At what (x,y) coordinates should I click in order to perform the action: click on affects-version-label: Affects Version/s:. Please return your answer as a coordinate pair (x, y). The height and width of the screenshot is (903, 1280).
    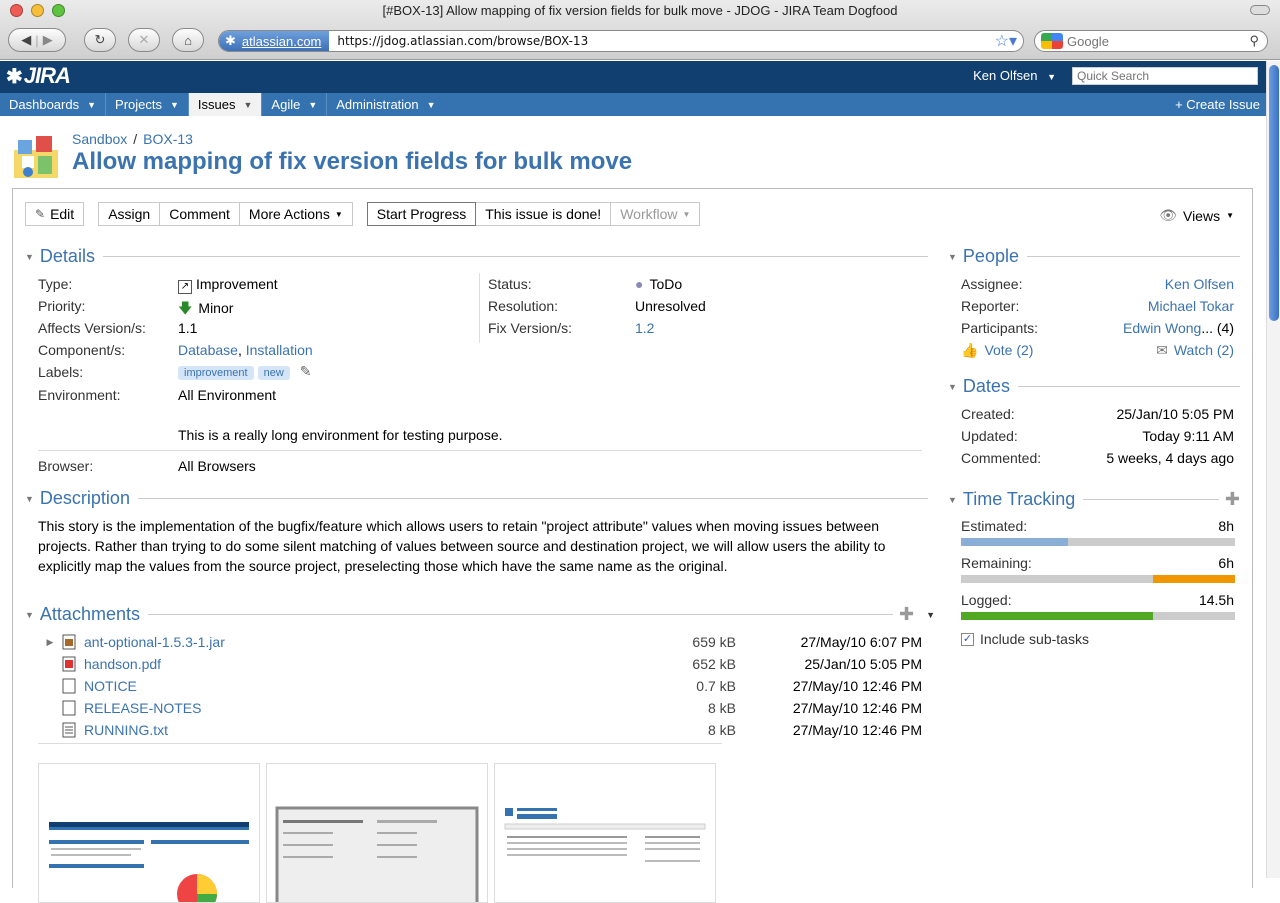
    Looking at the image, I should click on (92, 328).